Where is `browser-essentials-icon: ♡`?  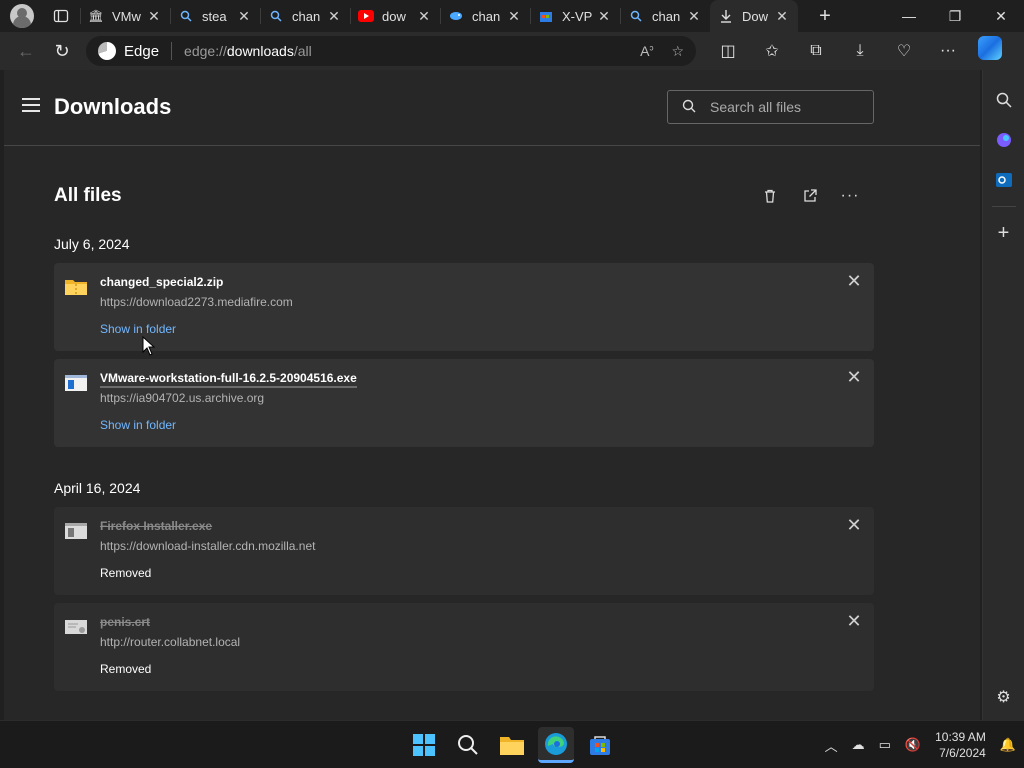
browser-essentials-icon: ♡ is located at coordinates (904, 51).